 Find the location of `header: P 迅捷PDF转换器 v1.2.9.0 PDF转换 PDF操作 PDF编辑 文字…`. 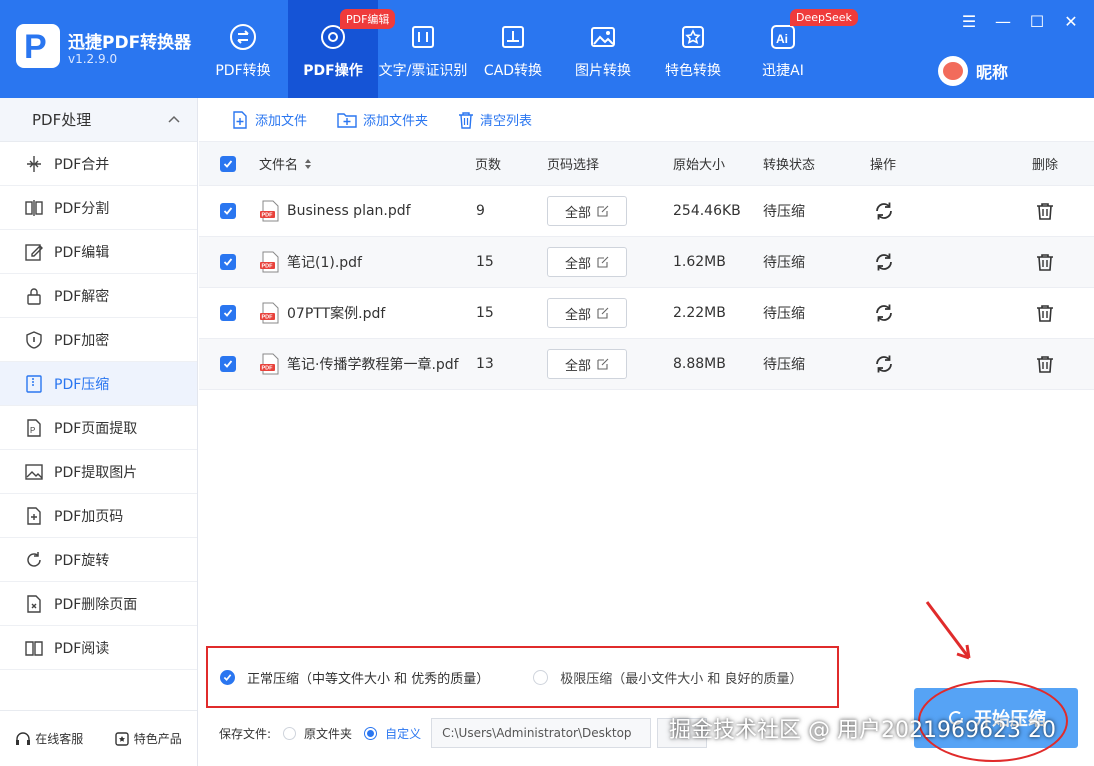

header: P 迅捷PDF转换器 v1.2.9.0 PDF转换 PDF操作 PDF编辑 文字… is located at coordinates (547, 49).